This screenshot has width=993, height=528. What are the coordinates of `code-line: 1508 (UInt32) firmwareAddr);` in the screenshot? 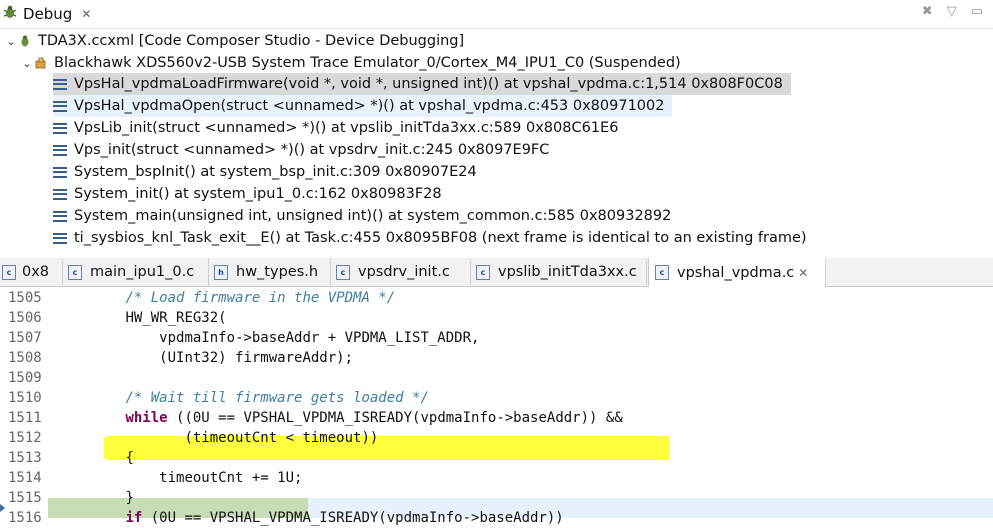 It's located at (496, 358).